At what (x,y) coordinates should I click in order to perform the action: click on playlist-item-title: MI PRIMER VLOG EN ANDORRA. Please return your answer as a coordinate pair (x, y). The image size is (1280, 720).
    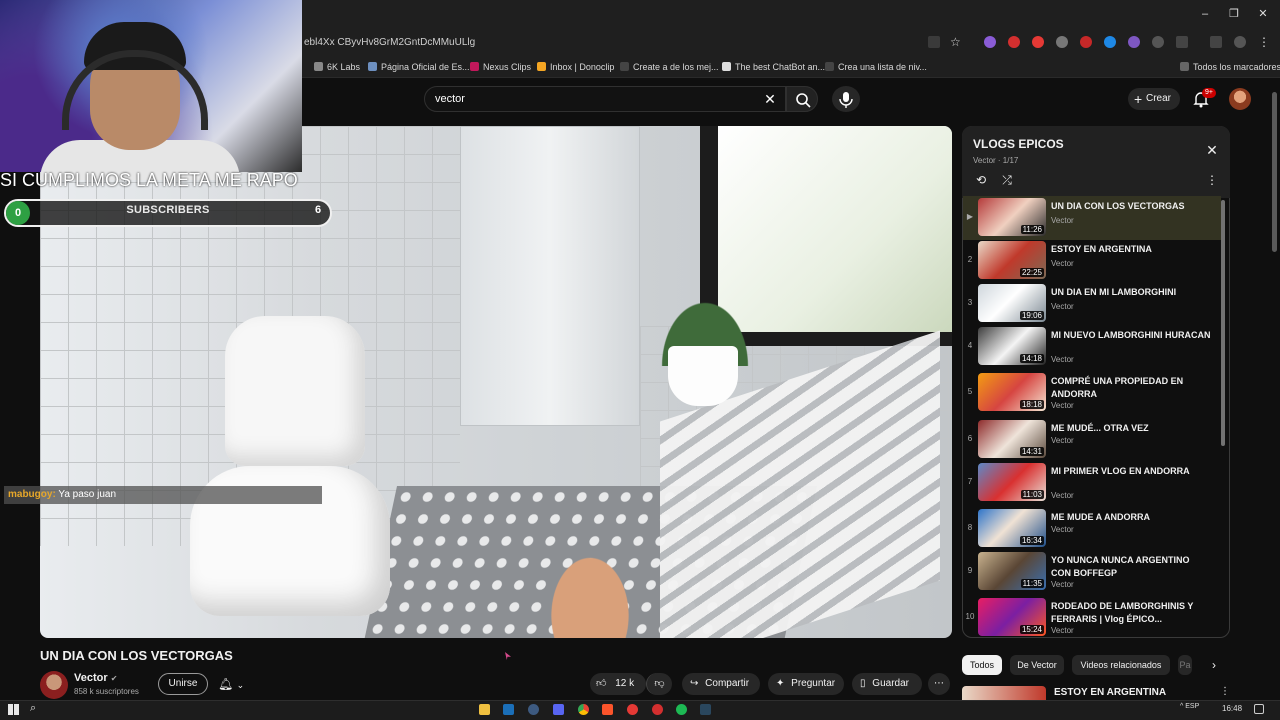
    Looking at the image, I should click on (1120, 471).